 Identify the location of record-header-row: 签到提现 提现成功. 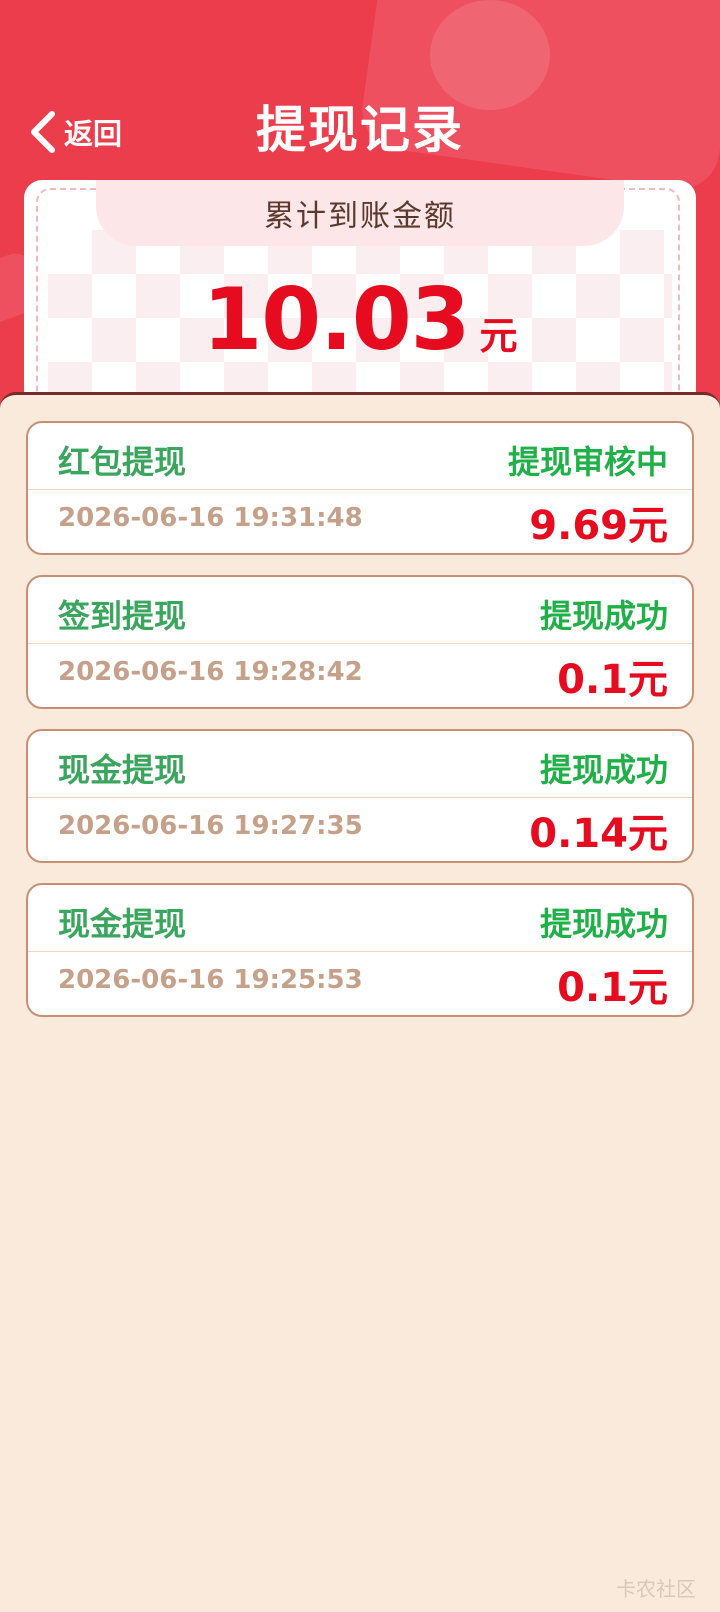
(360, 610).